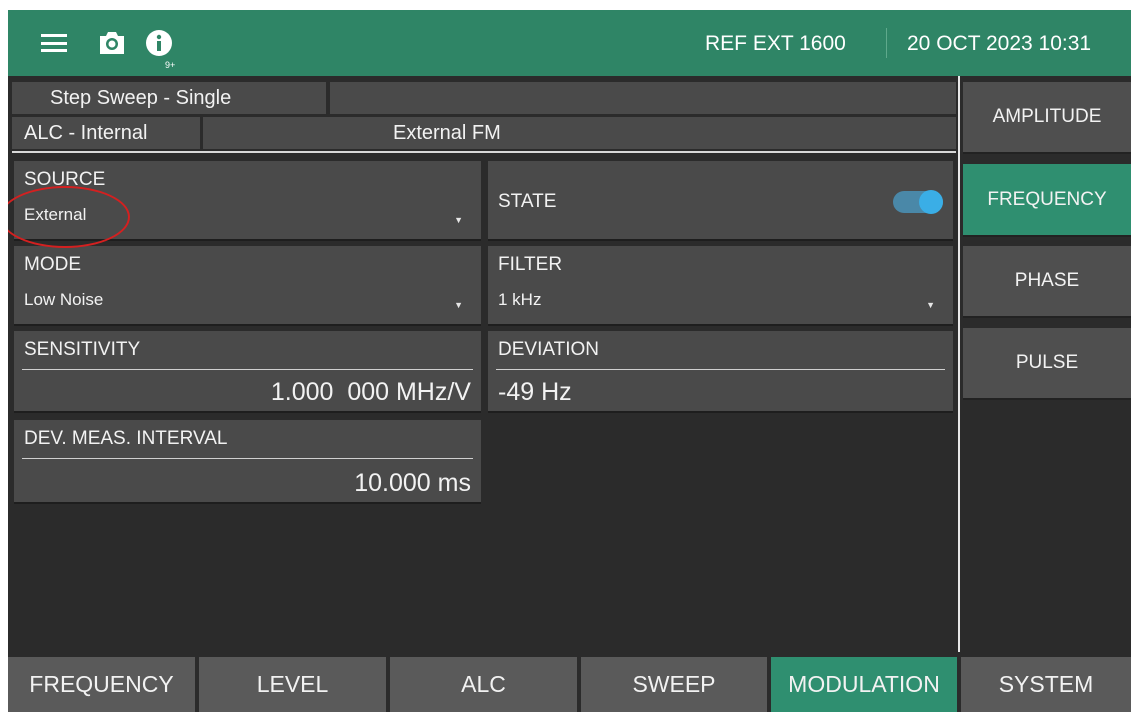 The width and height of the screenshot is (1131, 712). Describe the element at coordinates (1047, 282) in the screenshot. I see `side-phase-button: PHASE` at that location.